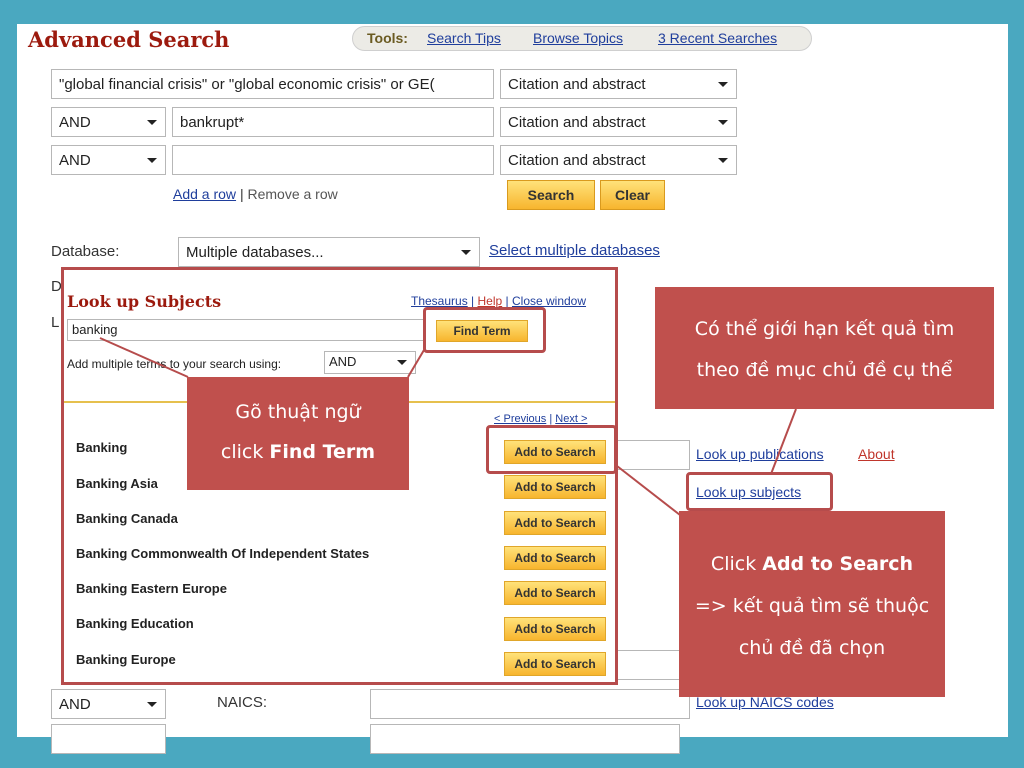 This screenshot has width=1024, height=768. I want to click on callout-line: chủ đề đã chọn, so click(812, 648).